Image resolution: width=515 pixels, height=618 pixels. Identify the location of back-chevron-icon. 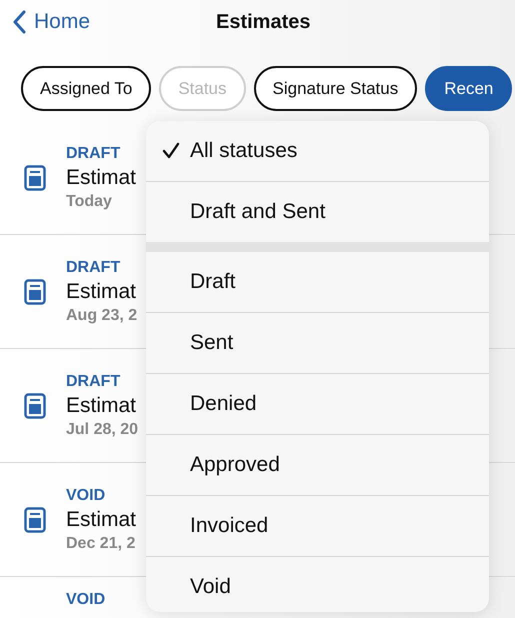
(19, 22).